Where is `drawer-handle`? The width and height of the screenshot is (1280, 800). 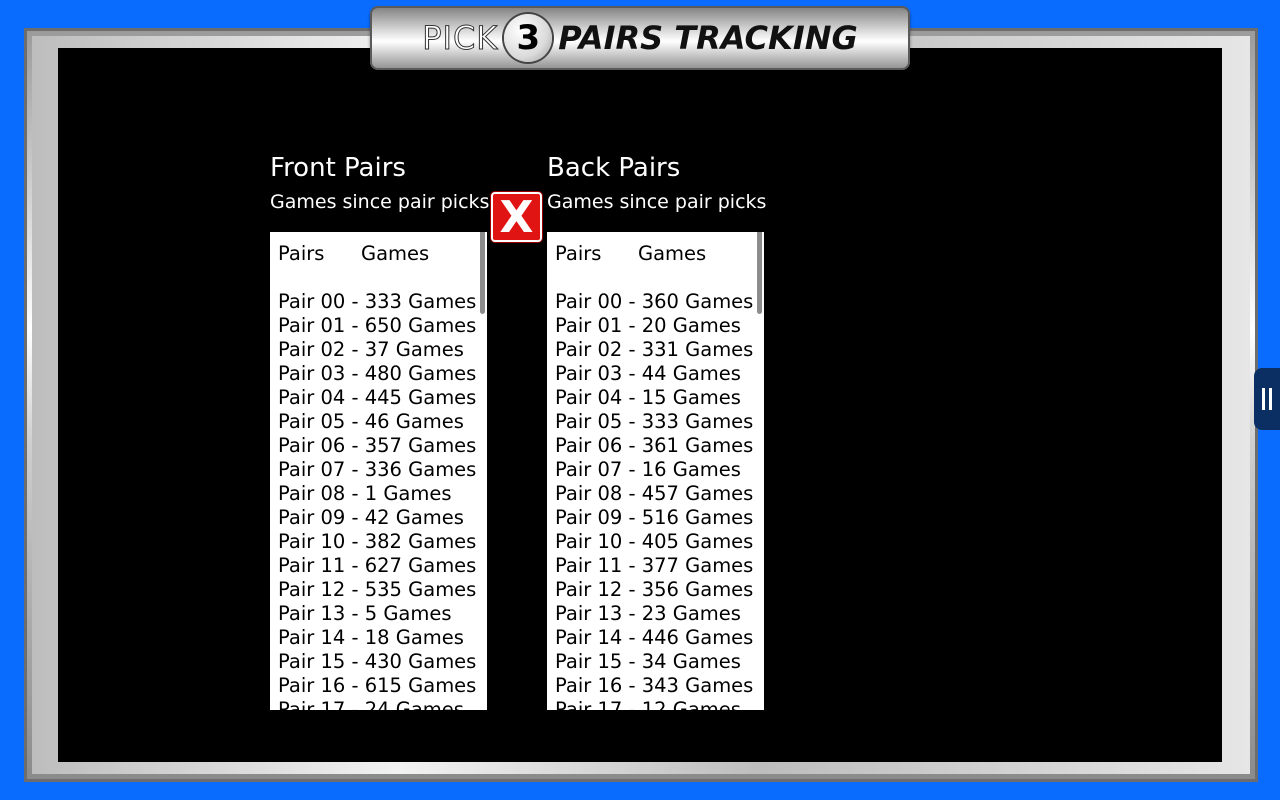 drawer-handle is located at coordinates (1267, 399).